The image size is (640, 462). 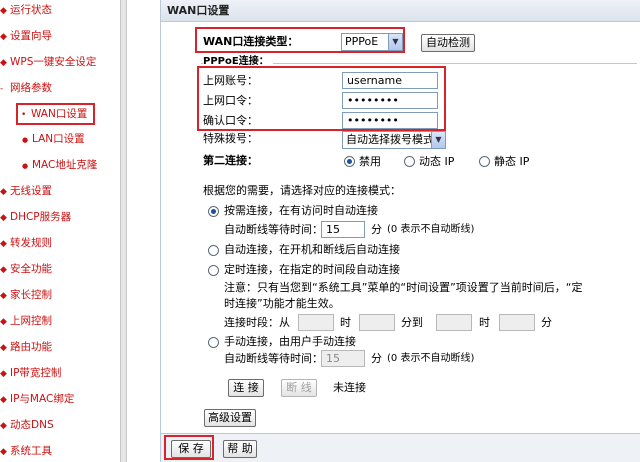 What do you see at coordinates (123, 231) in the screenshot?
I see `sidebar-scrollbar` at bounding box center [123, 231].